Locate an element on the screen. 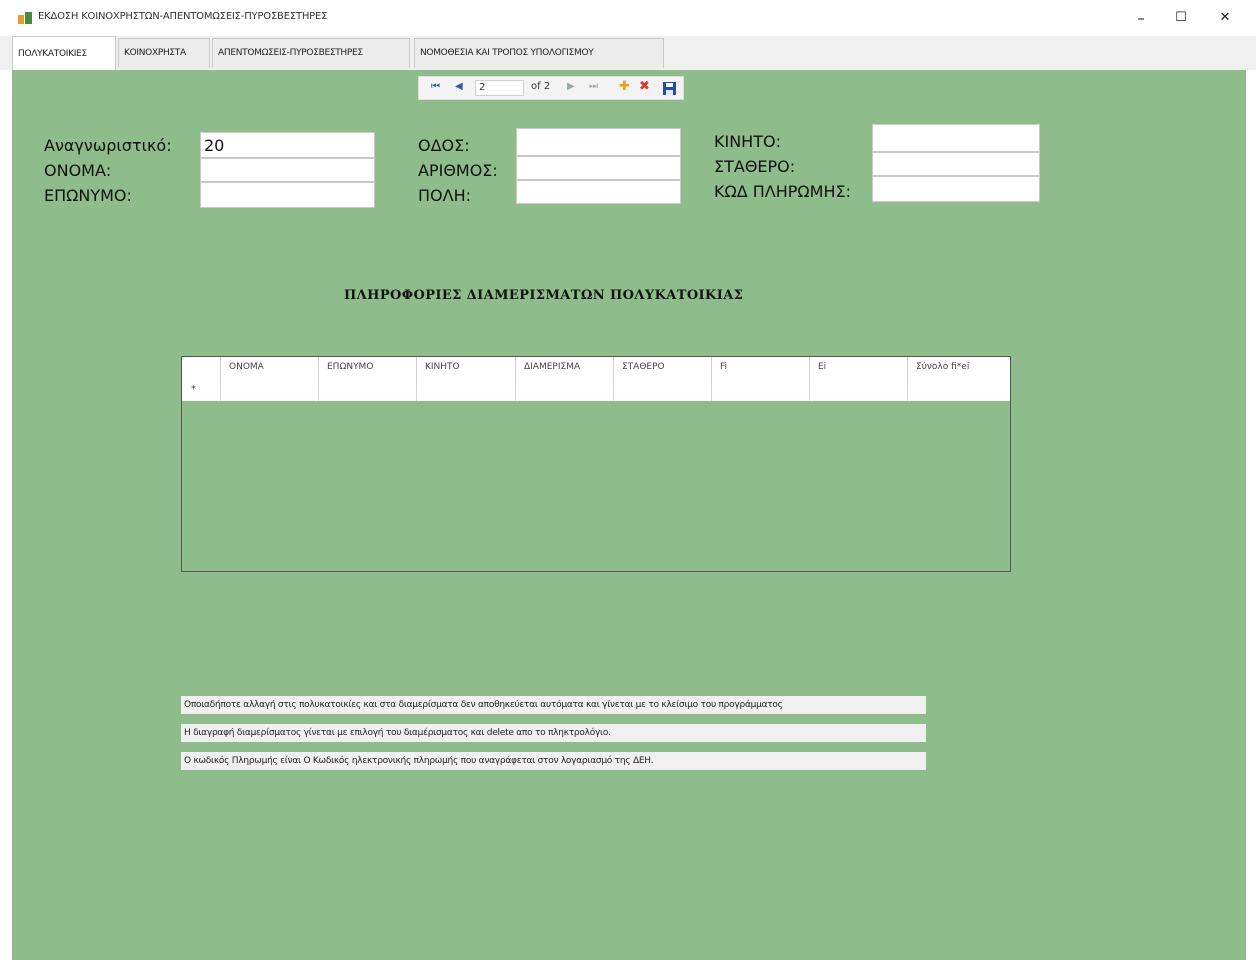 This screenshot has height=960, width=1256. column-header-fi: Fi is located at coordinates (761, 368).